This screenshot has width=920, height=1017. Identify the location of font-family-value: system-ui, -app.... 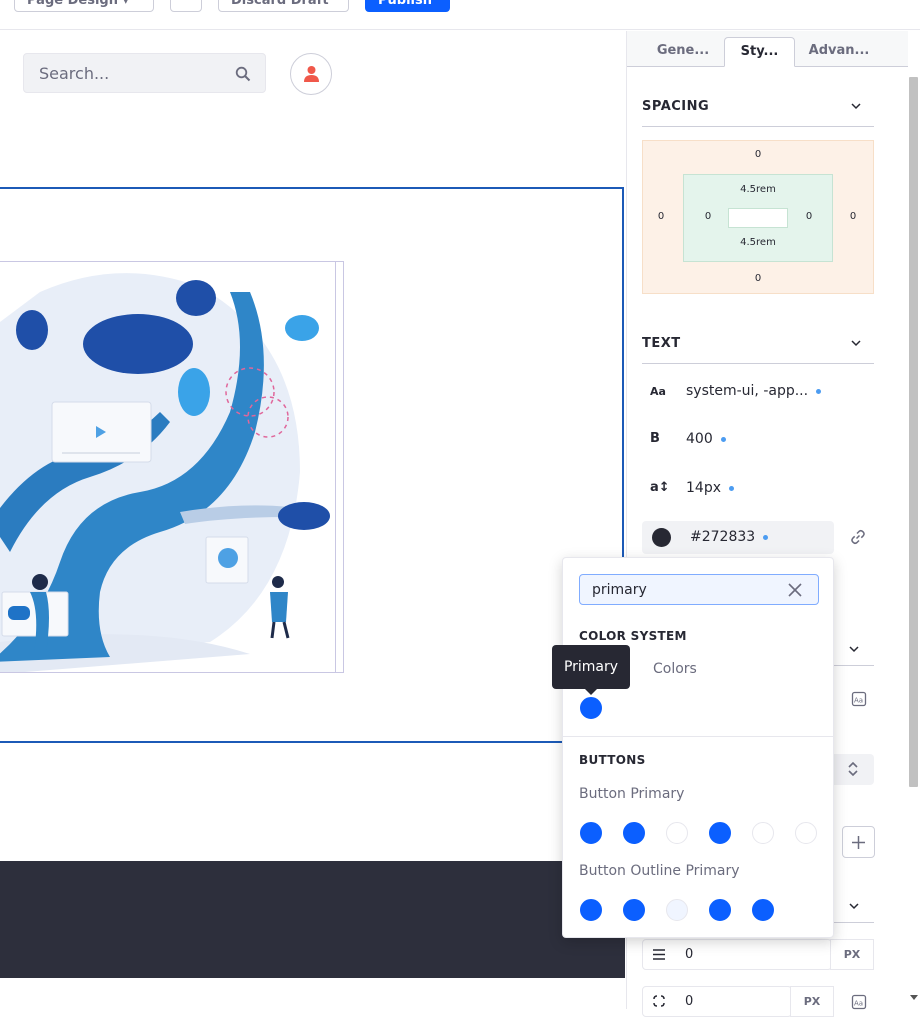
(747, 391).